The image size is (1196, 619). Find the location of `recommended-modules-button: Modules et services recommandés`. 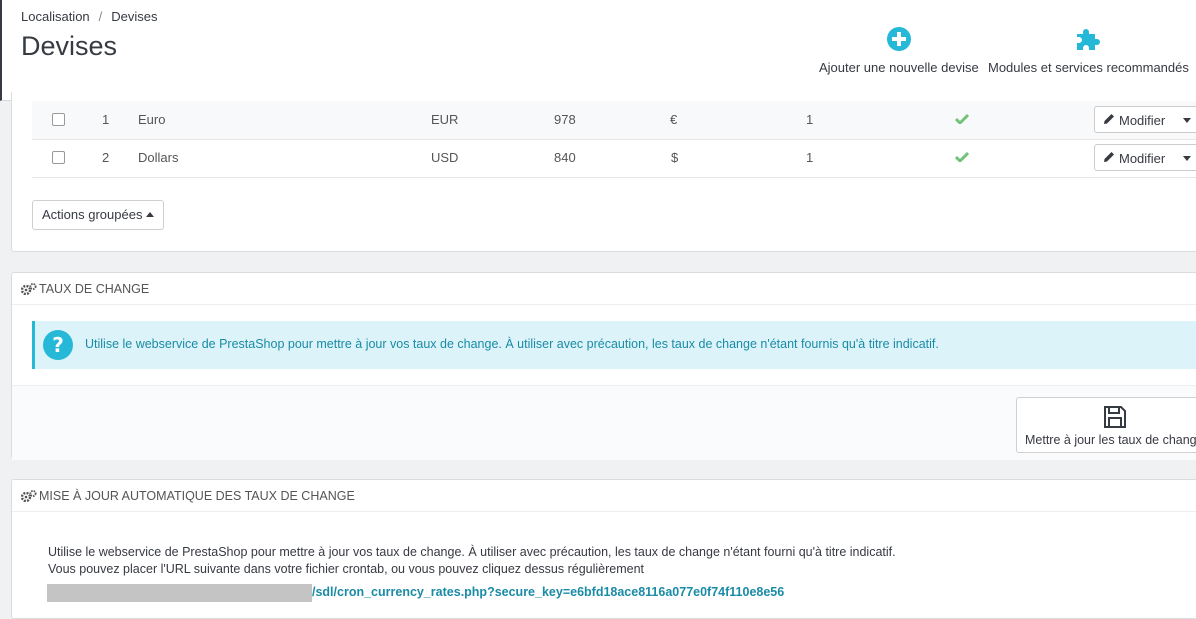

recommended-modules-button: Modules et services recommandés is located at coordinates (1088, 50).